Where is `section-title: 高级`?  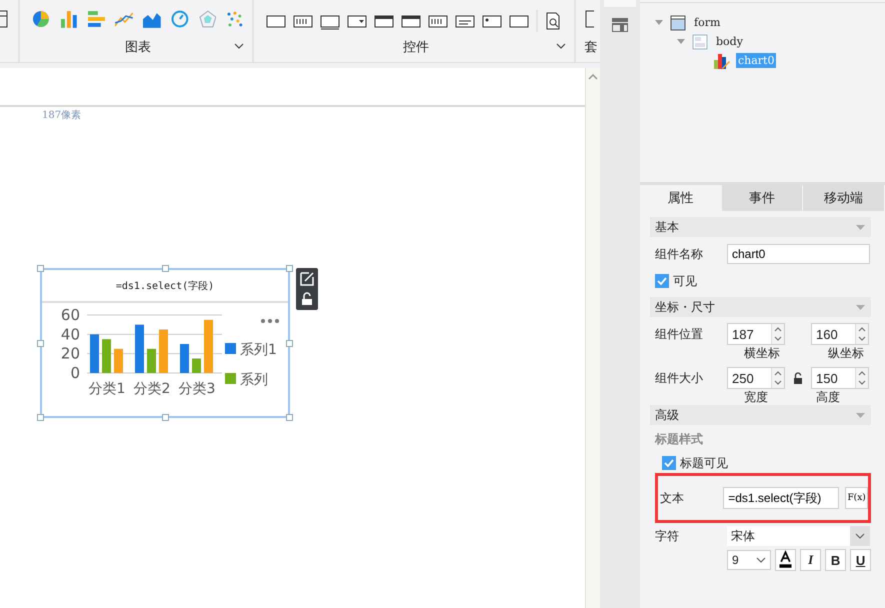 section-title: 高级 is located at coordinates (667, 415).